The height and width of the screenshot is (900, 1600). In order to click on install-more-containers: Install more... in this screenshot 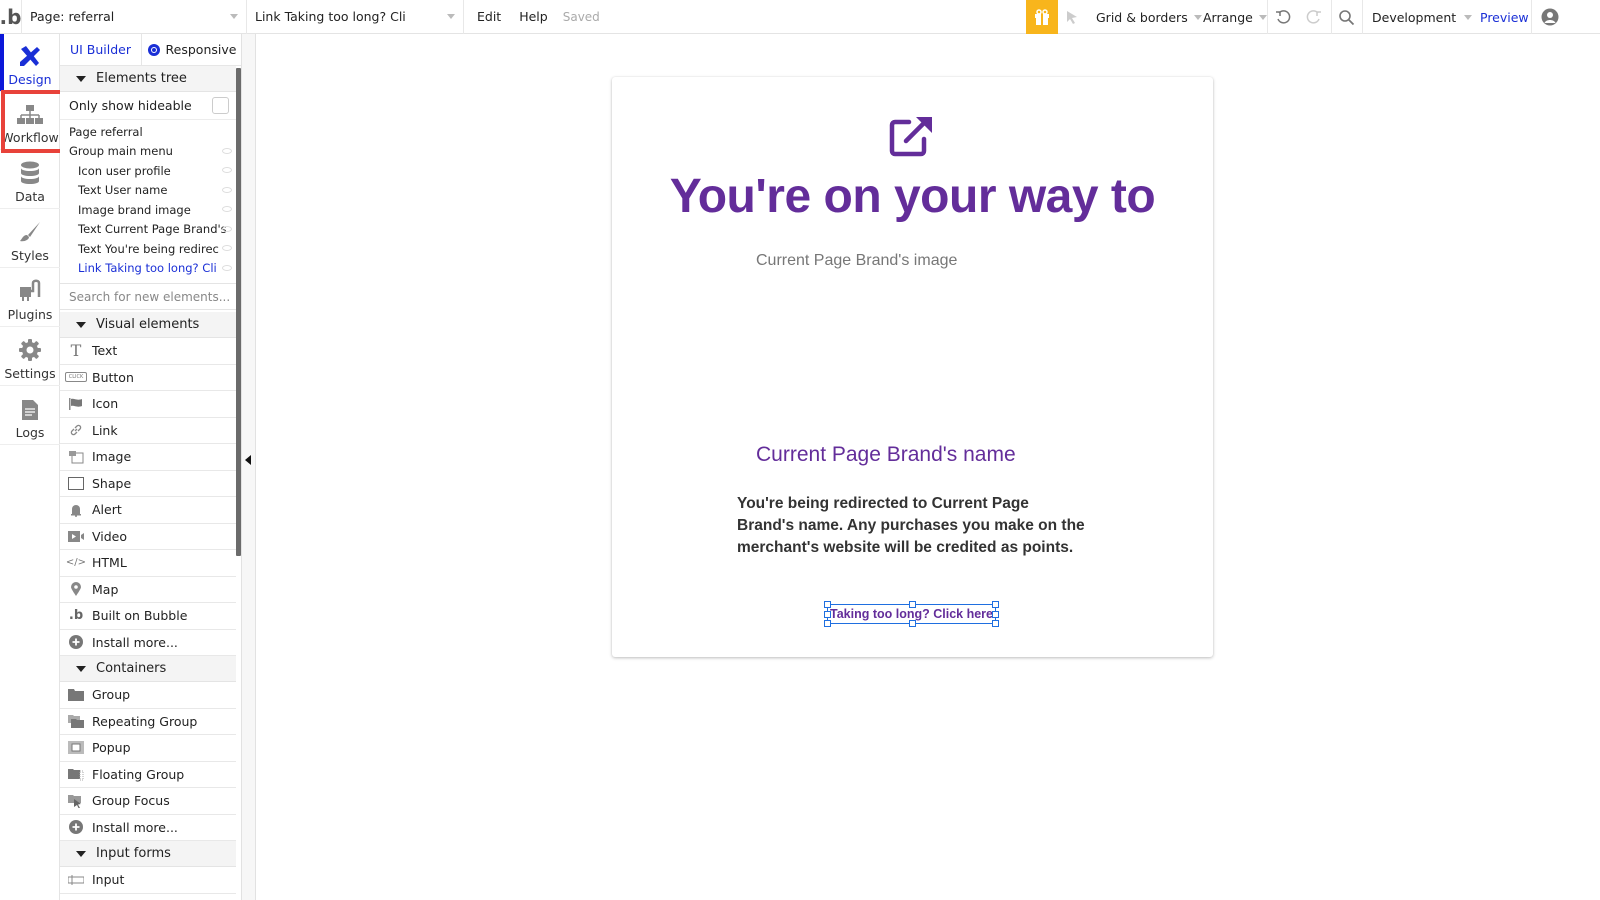, I will do `click(148, 828)`.